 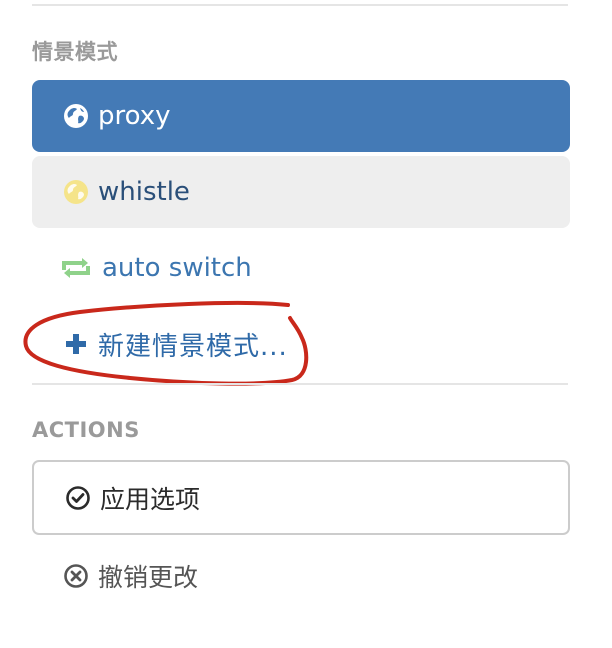 I want to click on check-circle-icon, so click(x=78, y=498).